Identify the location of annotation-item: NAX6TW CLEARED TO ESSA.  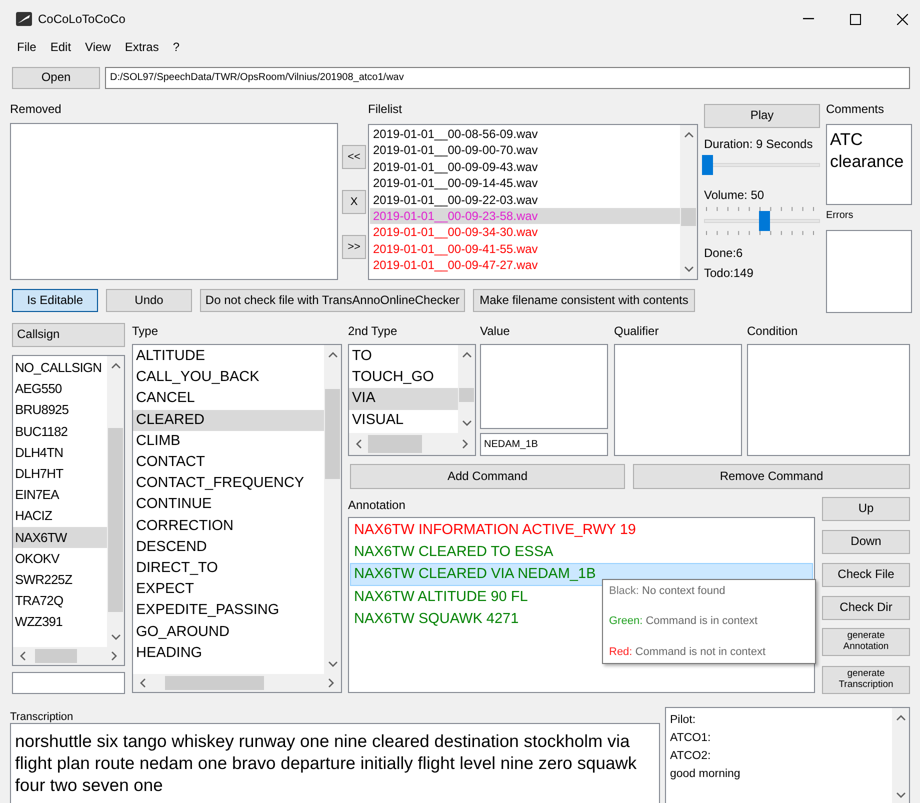
(581, 552).